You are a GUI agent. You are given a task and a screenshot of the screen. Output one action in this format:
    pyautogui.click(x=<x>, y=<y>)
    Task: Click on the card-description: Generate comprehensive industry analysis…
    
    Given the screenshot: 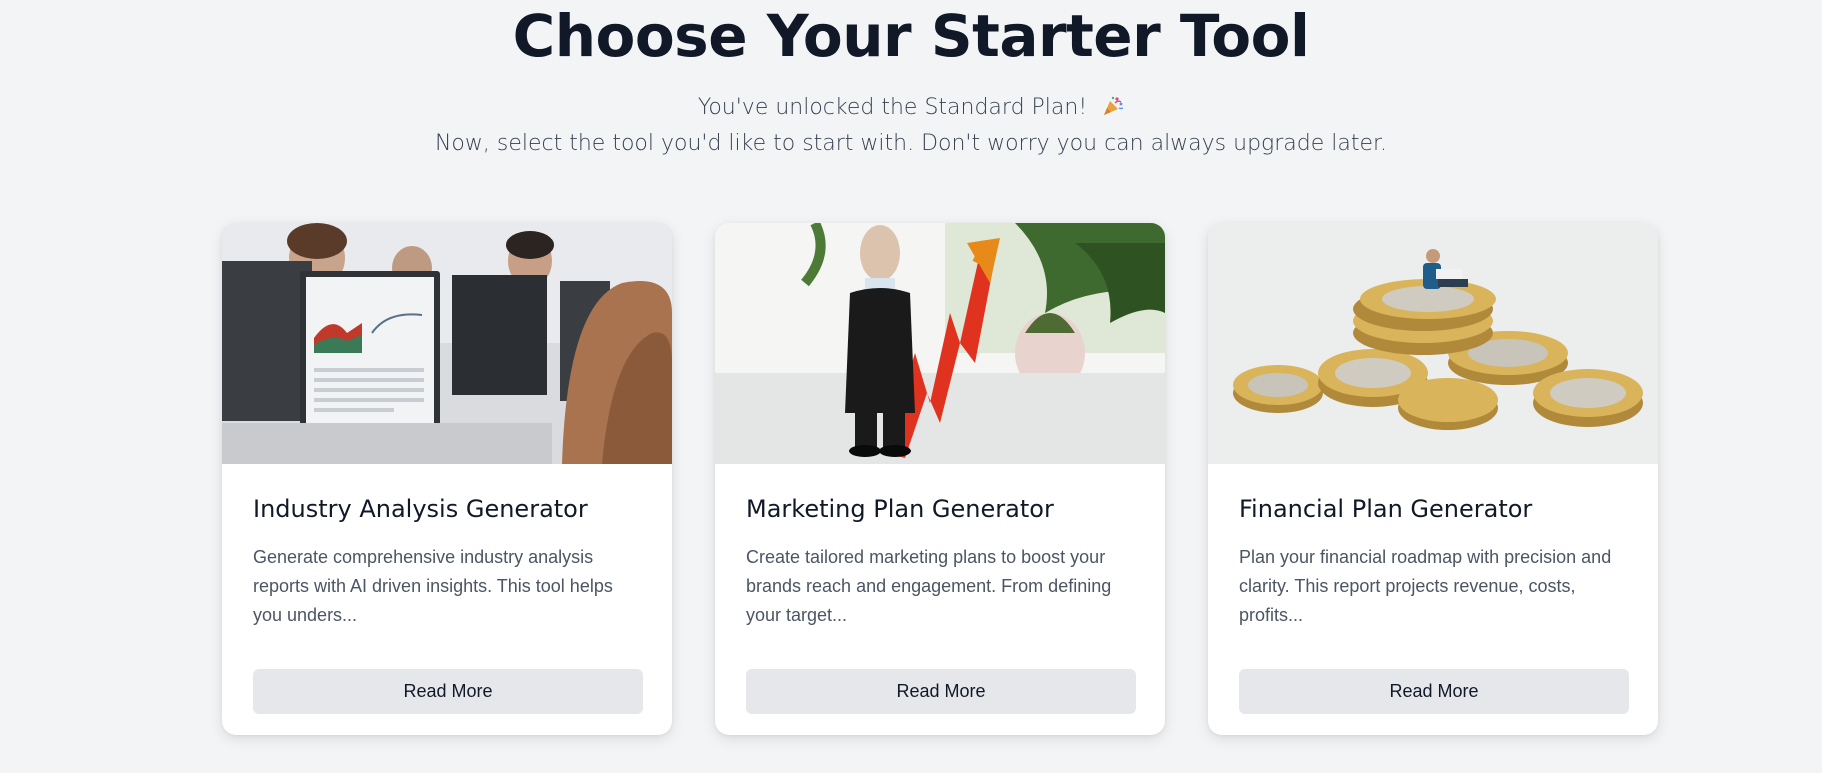 What is the action you would take?
    pyautogui.click(x=433, y=586)
    